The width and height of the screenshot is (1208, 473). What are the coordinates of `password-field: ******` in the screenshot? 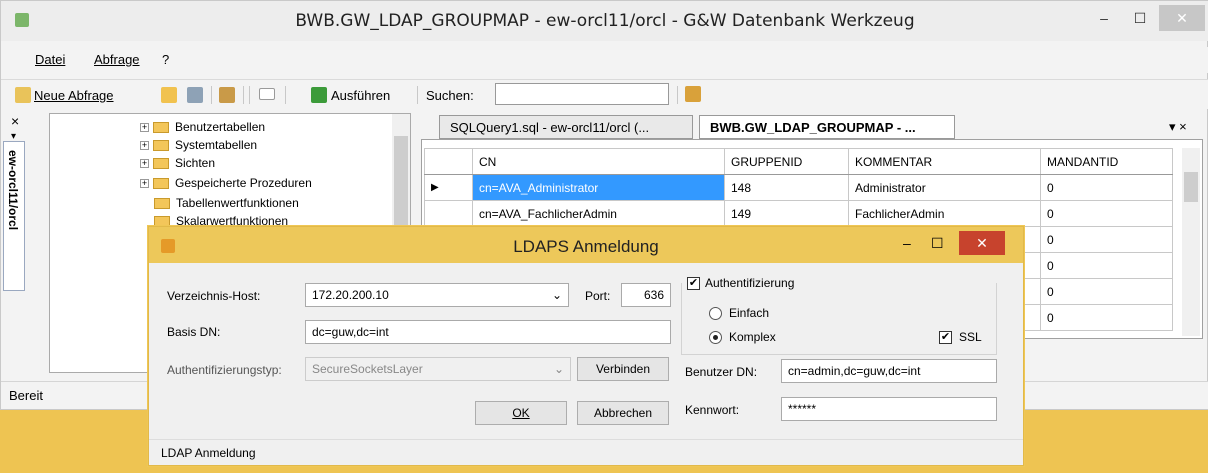 It's located at (889, 409).